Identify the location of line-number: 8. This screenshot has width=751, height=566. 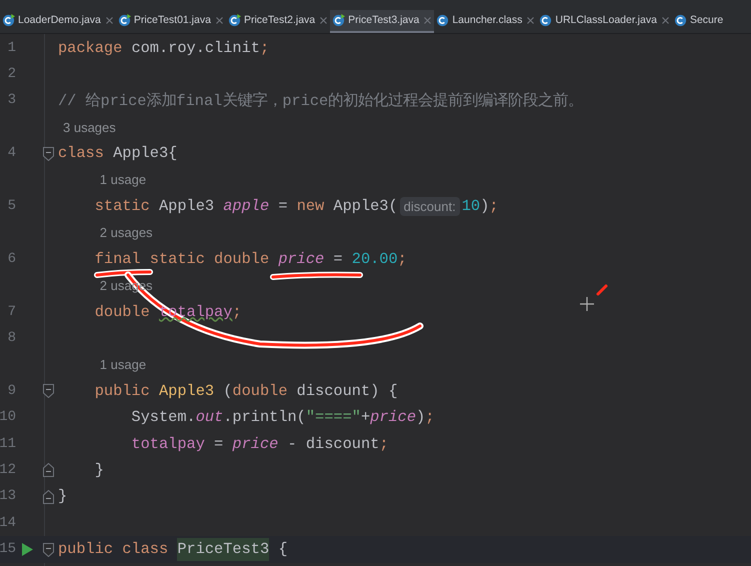
(11, 338).